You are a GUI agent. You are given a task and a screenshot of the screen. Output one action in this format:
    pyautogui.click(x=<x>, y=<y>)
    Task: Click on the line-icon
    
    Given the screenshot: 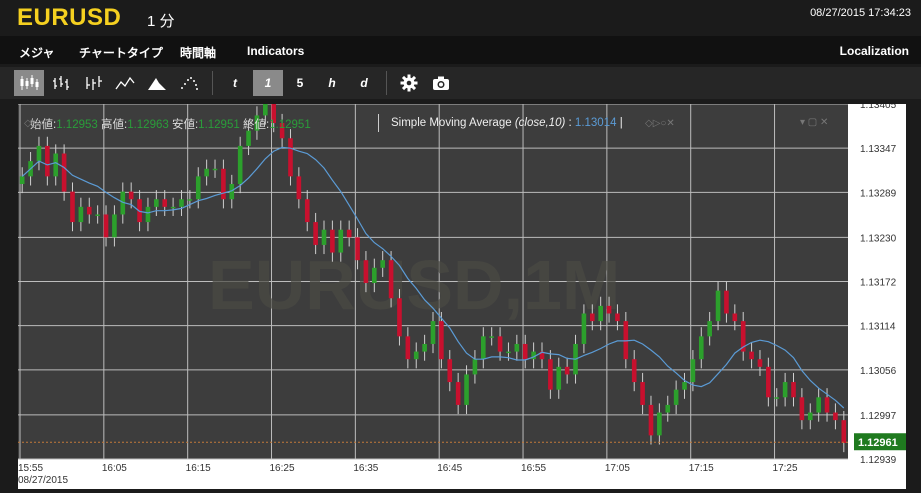 What is the action you would take?
    pyautogui.click(x=125, y=83)
    